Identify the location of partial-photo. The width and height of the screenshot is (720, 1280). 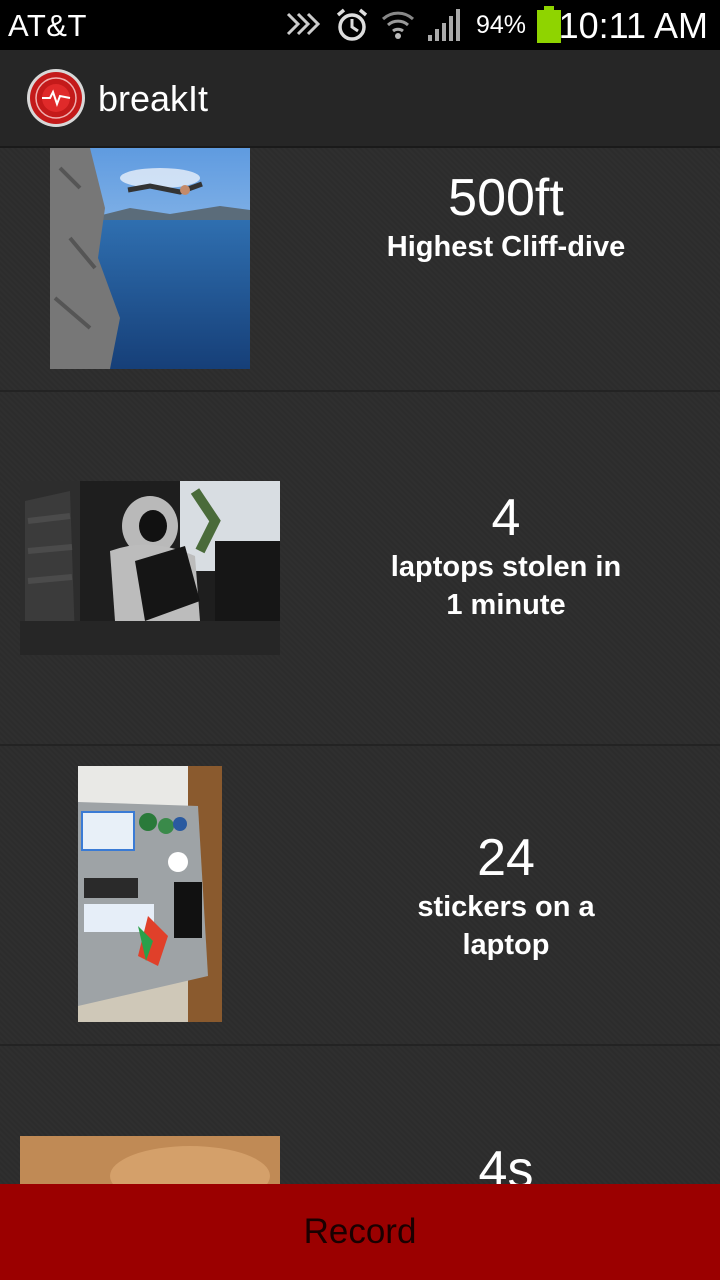
(150, 1160).